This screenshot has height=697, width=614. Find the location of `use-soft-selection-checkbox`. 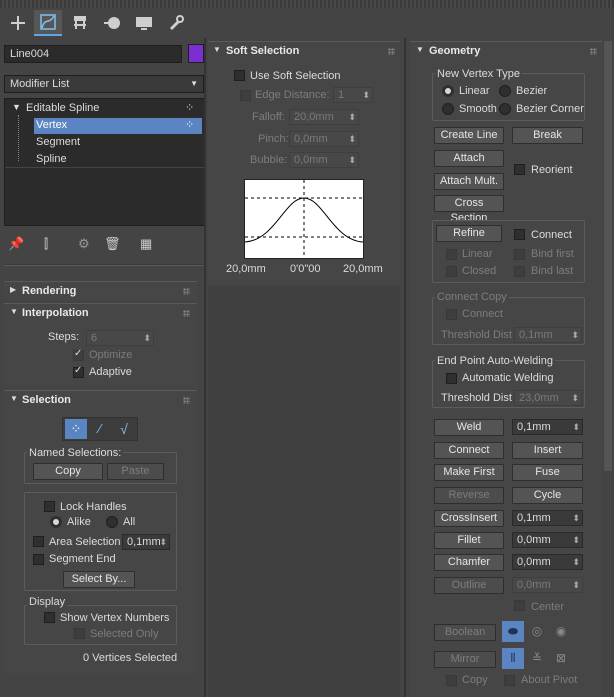

use-soft-selection-checkbox is located at coordinates (239, 75).